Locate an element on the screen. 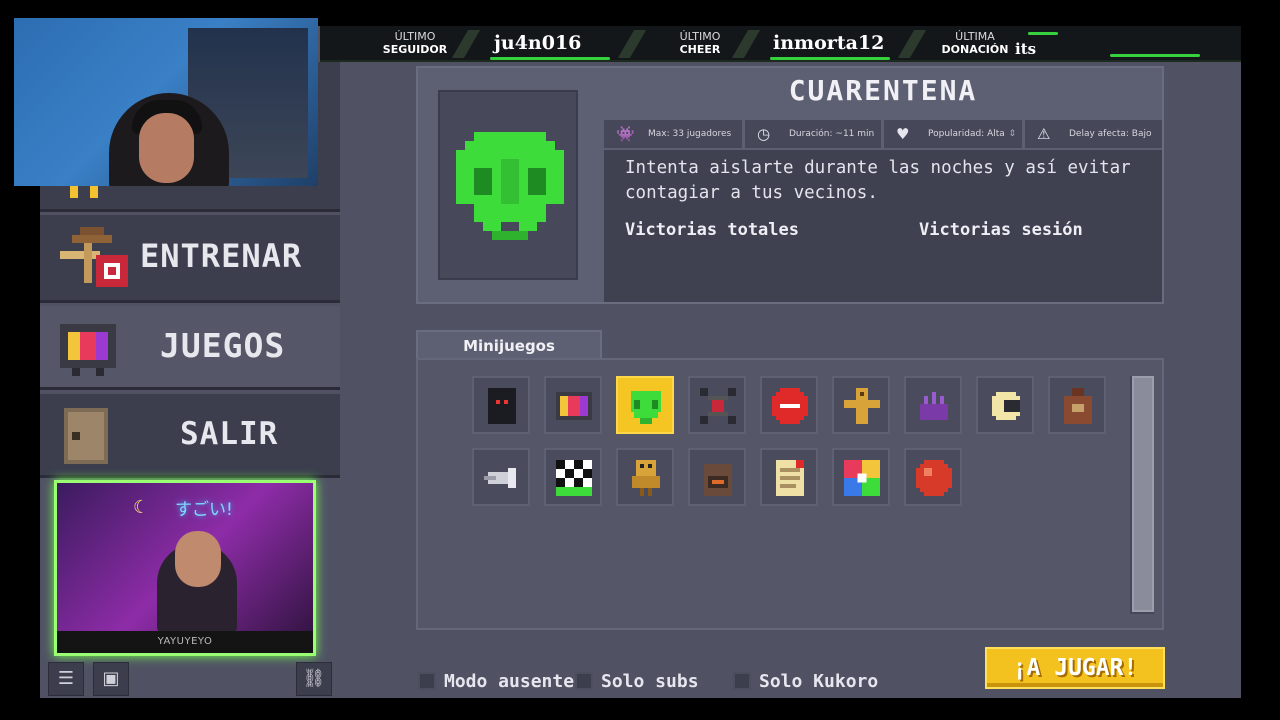 The image size is (1280, 720). minigames-scrollbar-thumb is located at coordinates (1143, 494).